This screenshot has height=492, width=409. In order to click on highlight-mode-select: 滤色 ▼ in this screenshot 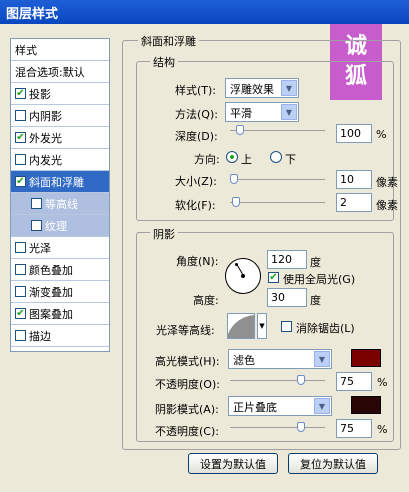, I will do `click(280, 359)`.